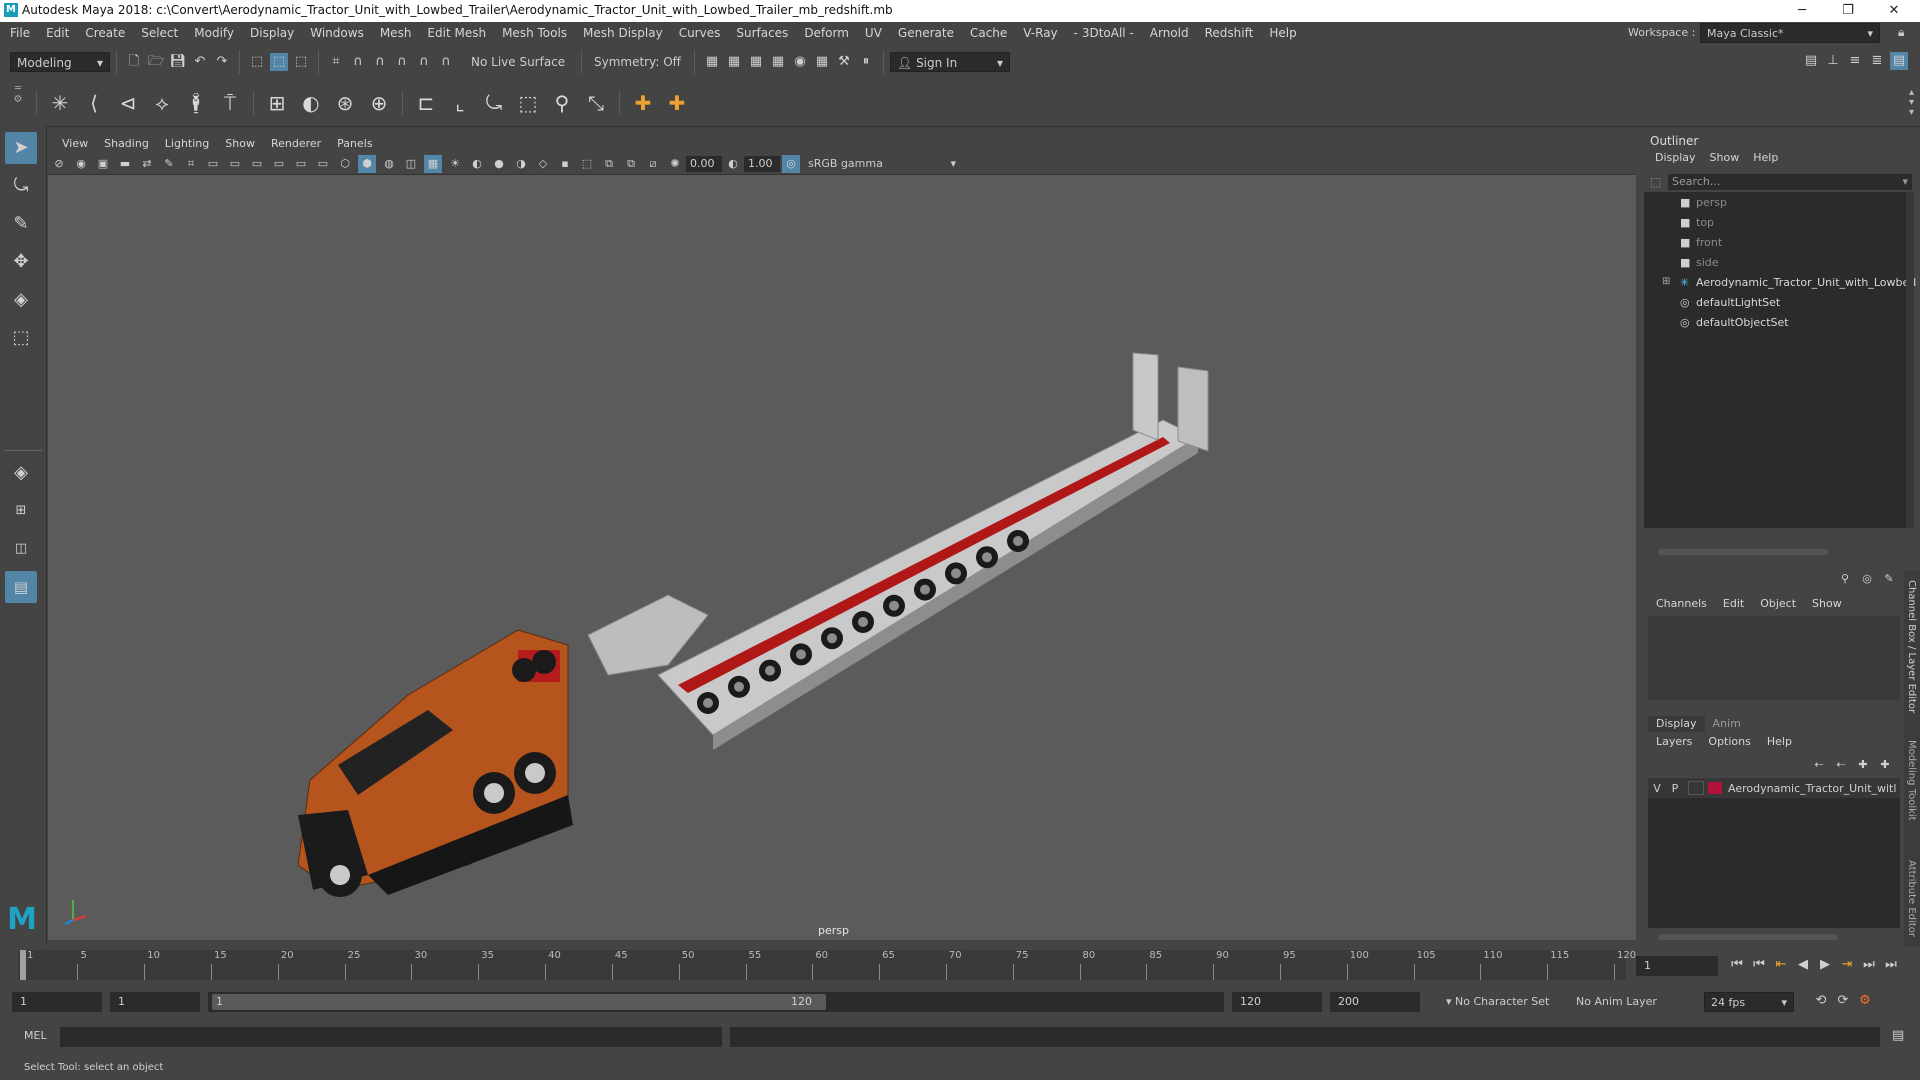 This screenshot has height=1080, width=1920. Describe the element at coordinates (105, 33) in the screenshot. I see `menu-create: Create` at that location.